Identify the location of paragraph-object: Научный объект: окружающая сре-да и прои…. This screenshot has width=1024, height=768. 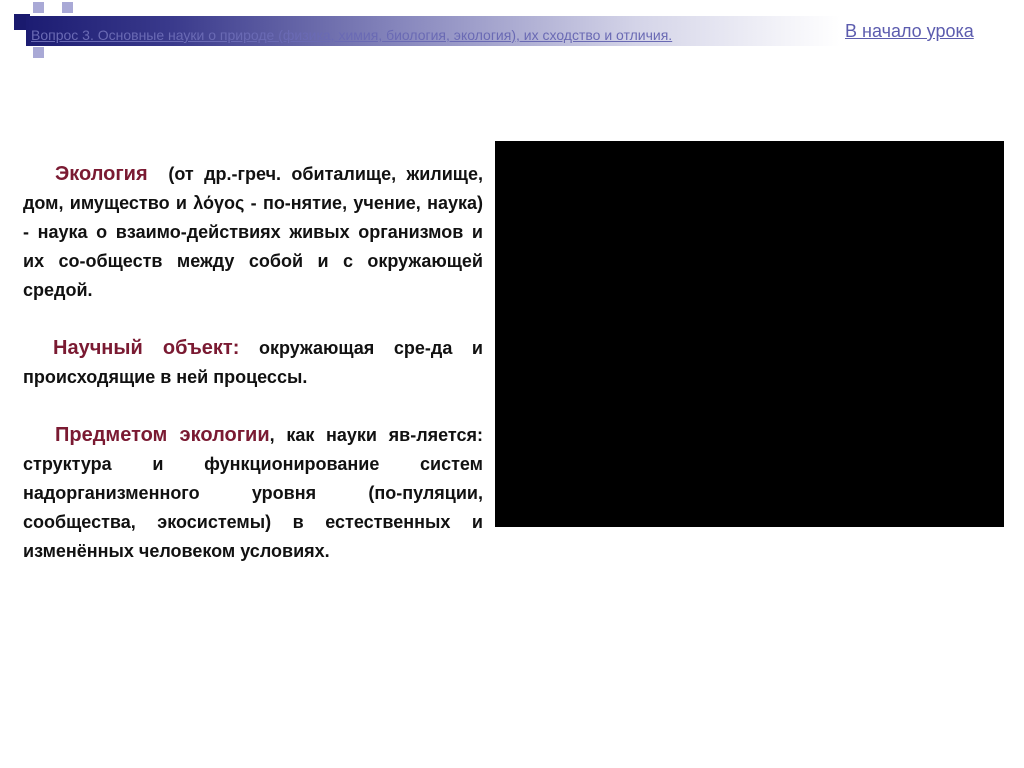
(253, 363).